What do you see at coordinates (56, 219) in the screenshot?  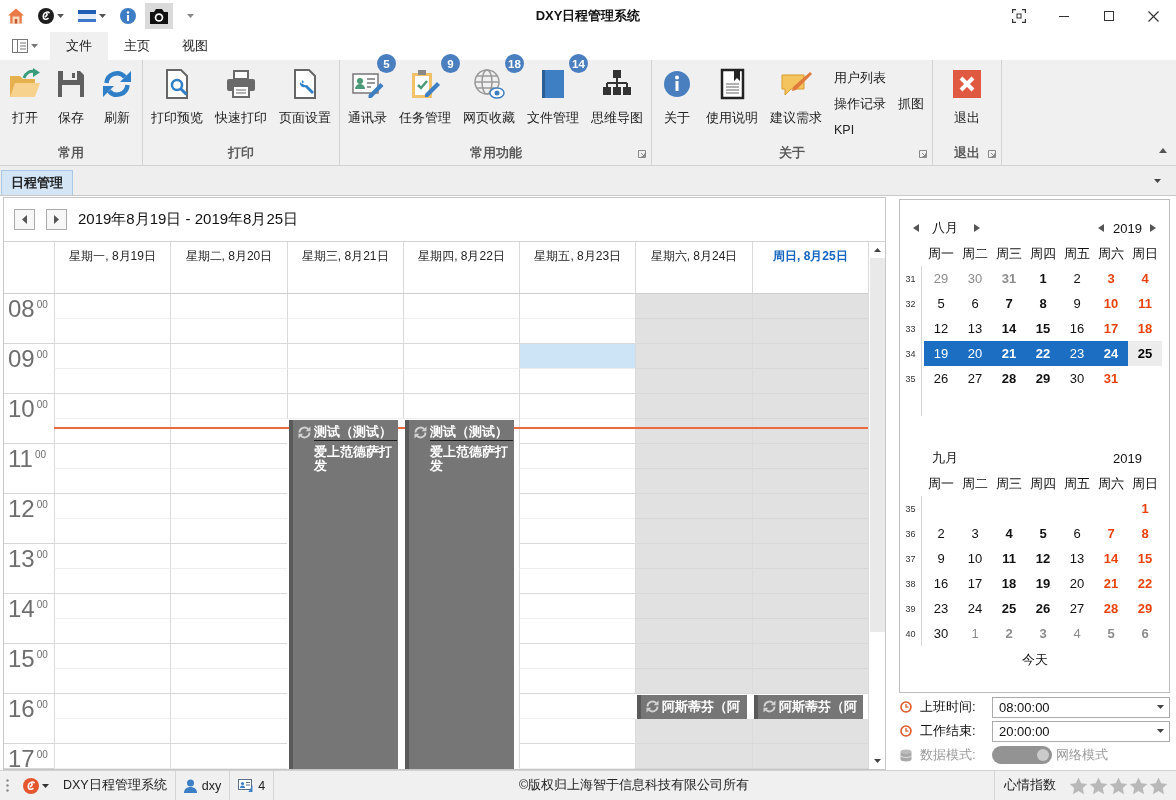 I see `forward-button` at bounding box center [56, 219].